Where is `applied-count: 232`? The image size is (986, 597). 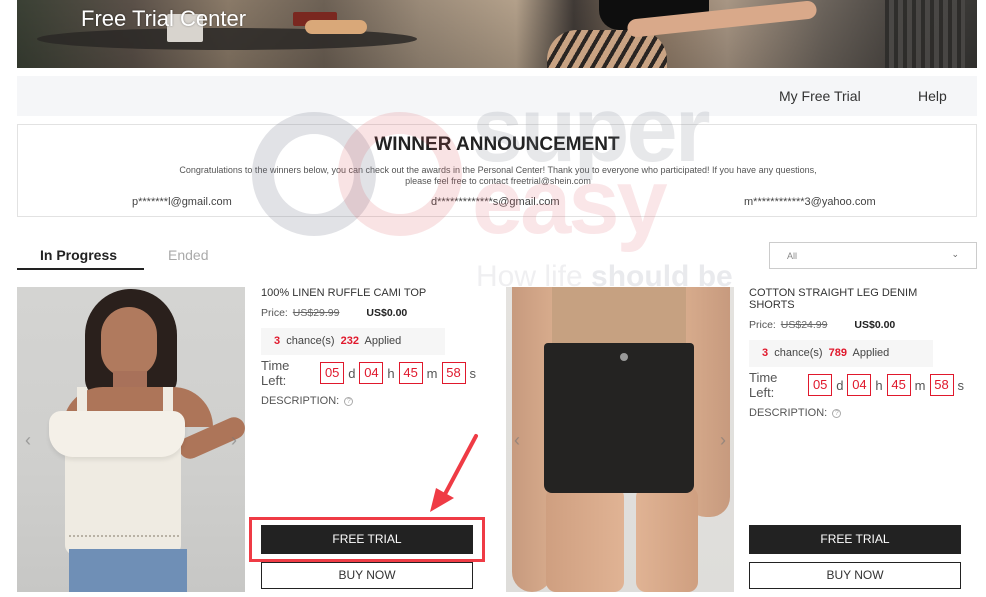
applied-count: 232 is located at coordinates (350, 341).